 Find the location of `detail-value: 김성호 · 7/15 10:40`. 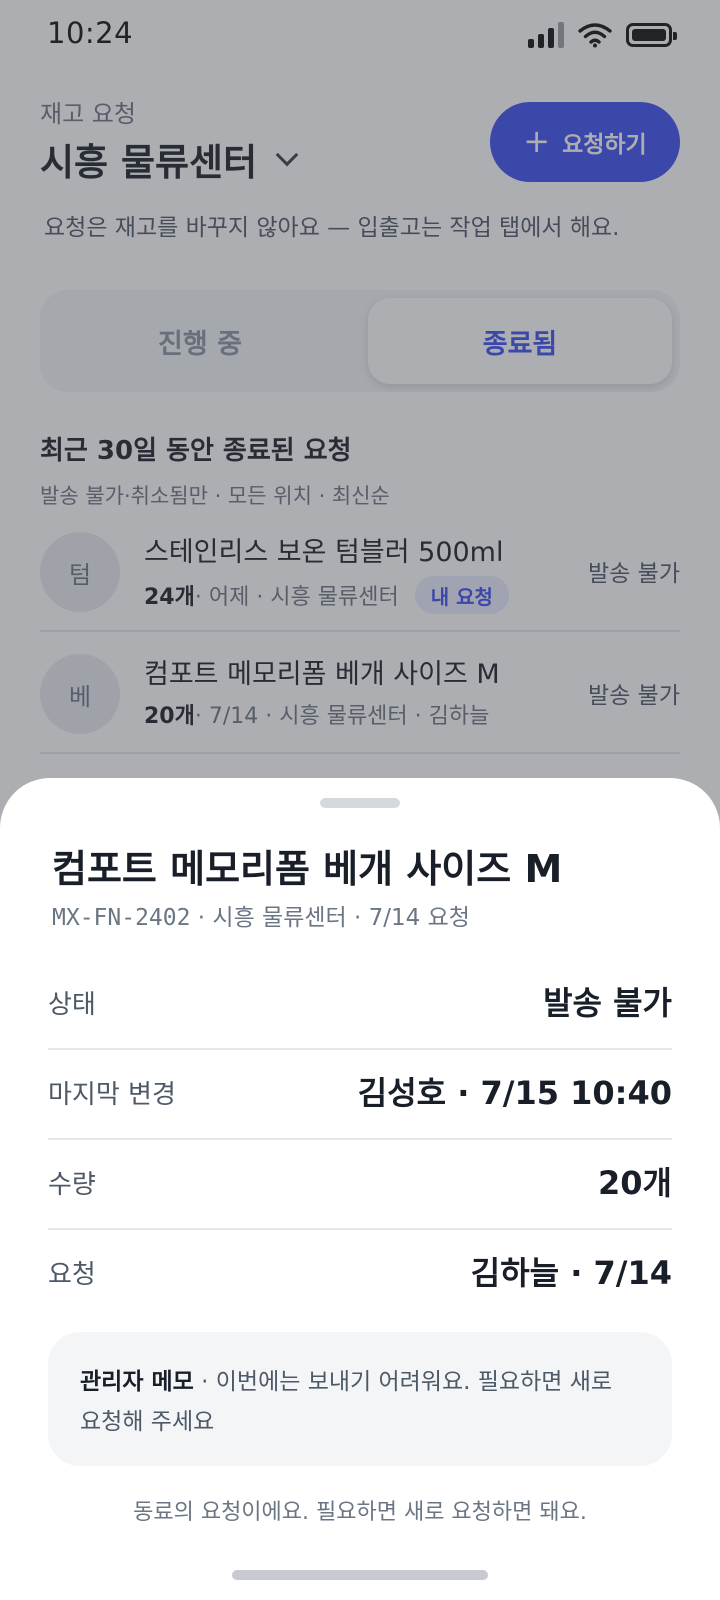

detail-value: 김성호 · 7/15 10:40 is located at coordinates (514, 1093).